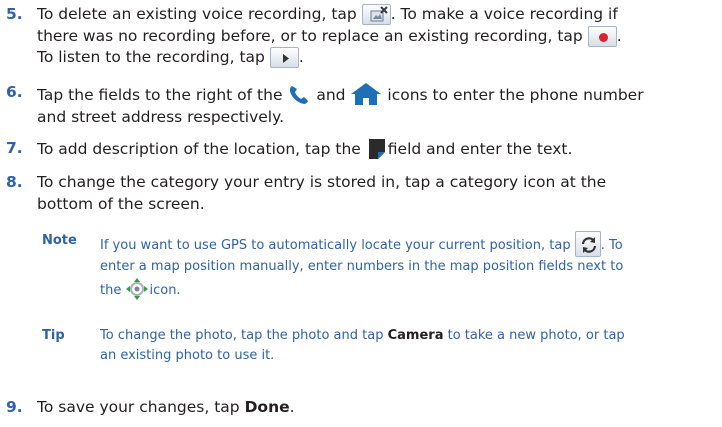  Describe the element at coordinates (53, 335) in the screenshot. I see `tip-label: Tip` at that location.